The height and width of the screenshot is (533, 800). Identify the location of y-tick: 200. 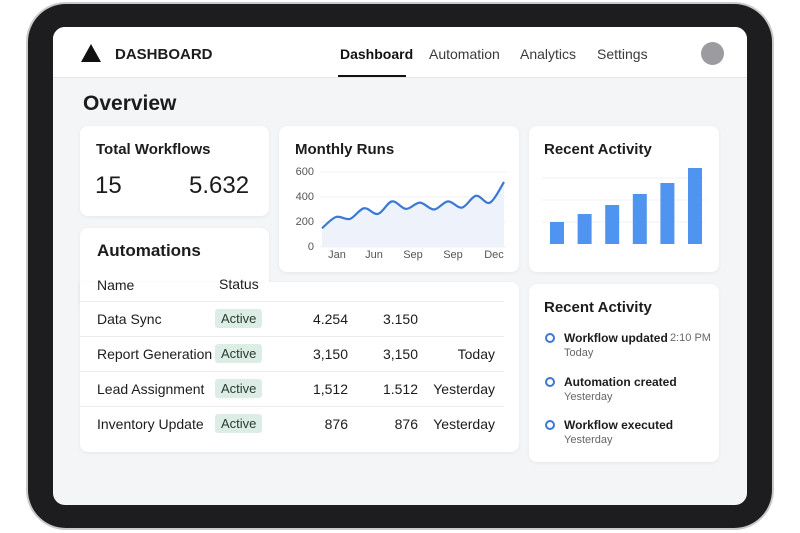
(304, 222).